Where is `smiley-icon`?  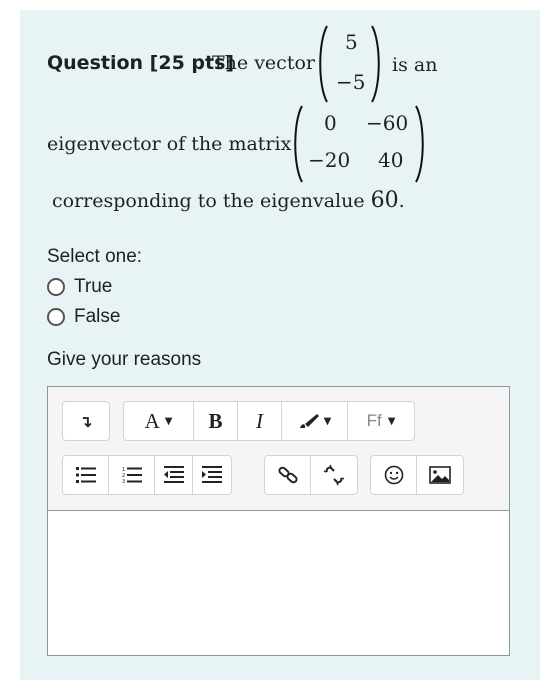
smiley-icon is located at coordinates (393, 475).